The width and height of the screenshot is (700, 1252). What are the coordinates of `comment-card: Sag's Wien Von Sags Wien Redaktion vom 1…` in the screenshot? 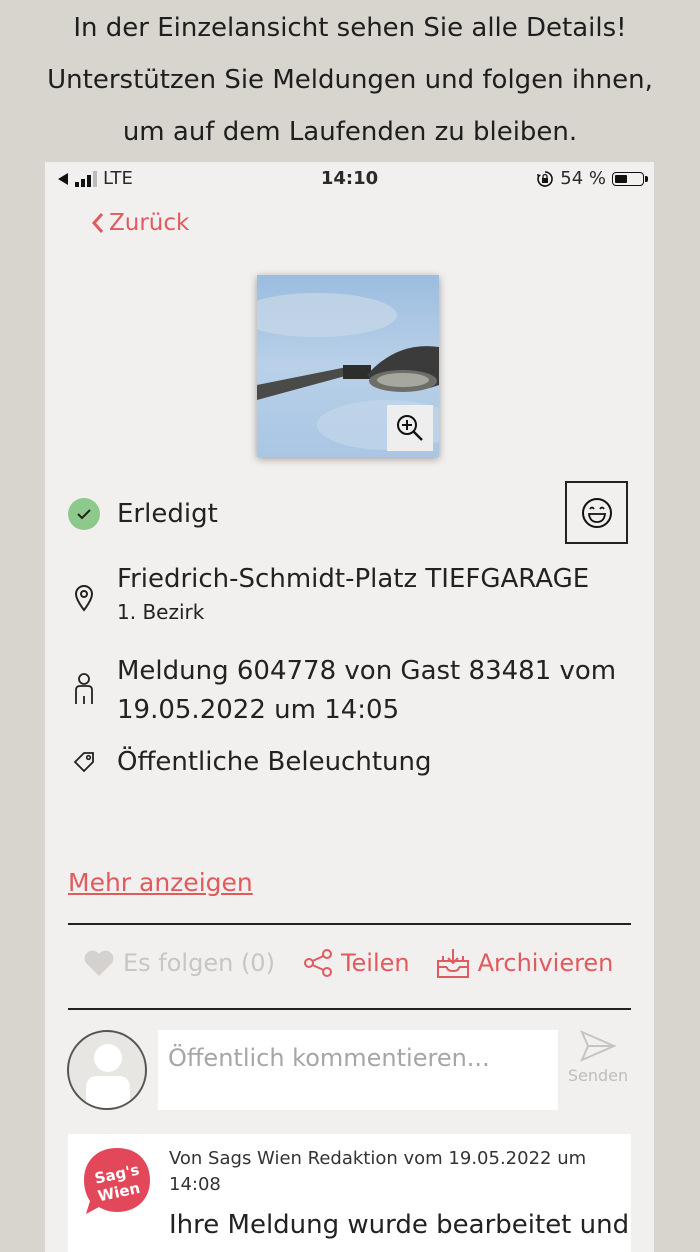 It's located at (349, 1193).